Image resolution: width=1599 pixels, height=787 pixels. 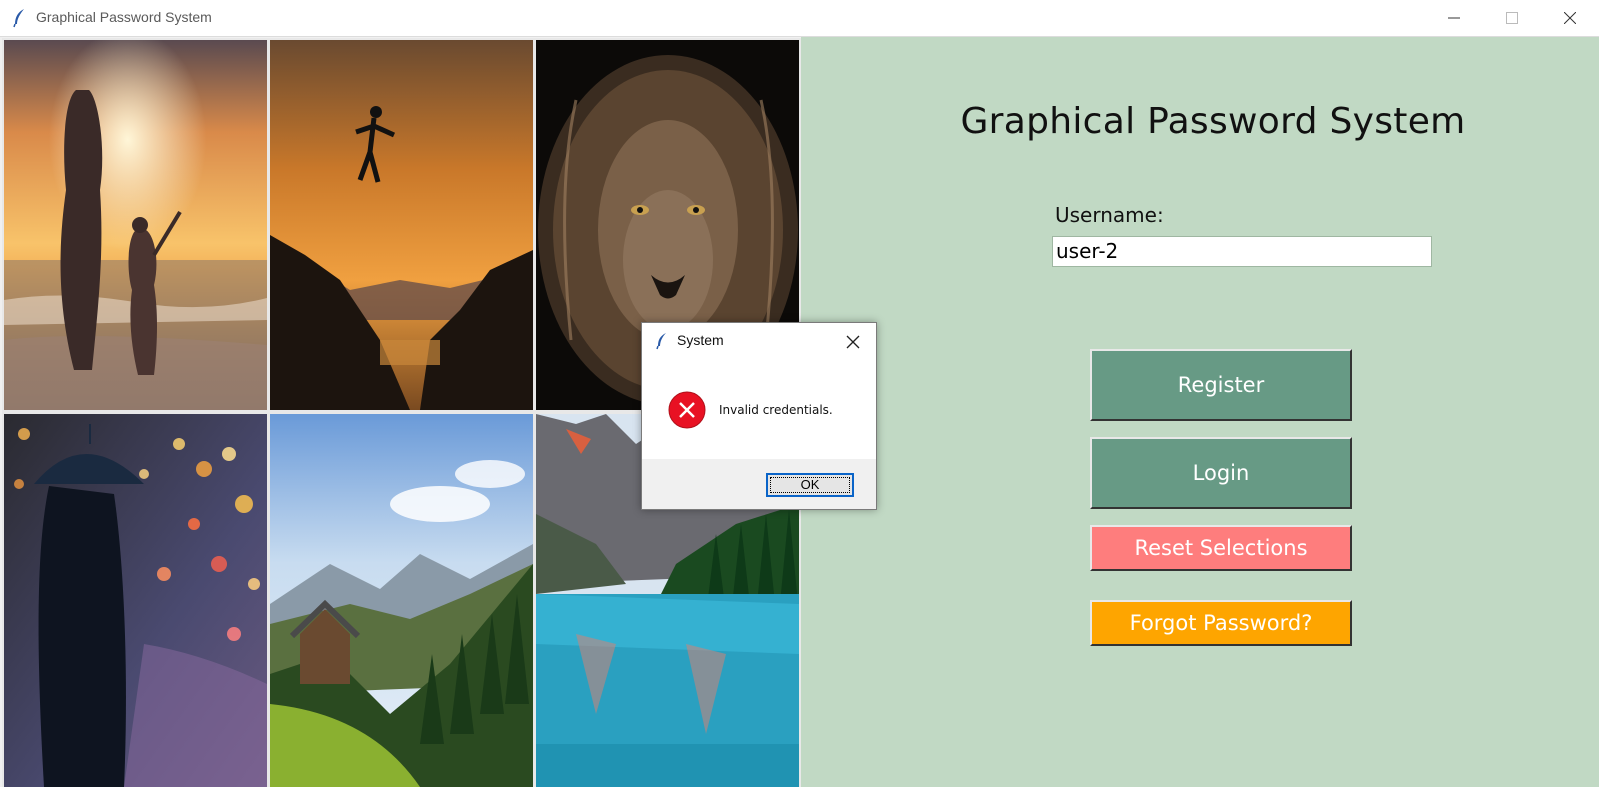 I want to click on username-input: user-2, so click(x=1242, y=251).